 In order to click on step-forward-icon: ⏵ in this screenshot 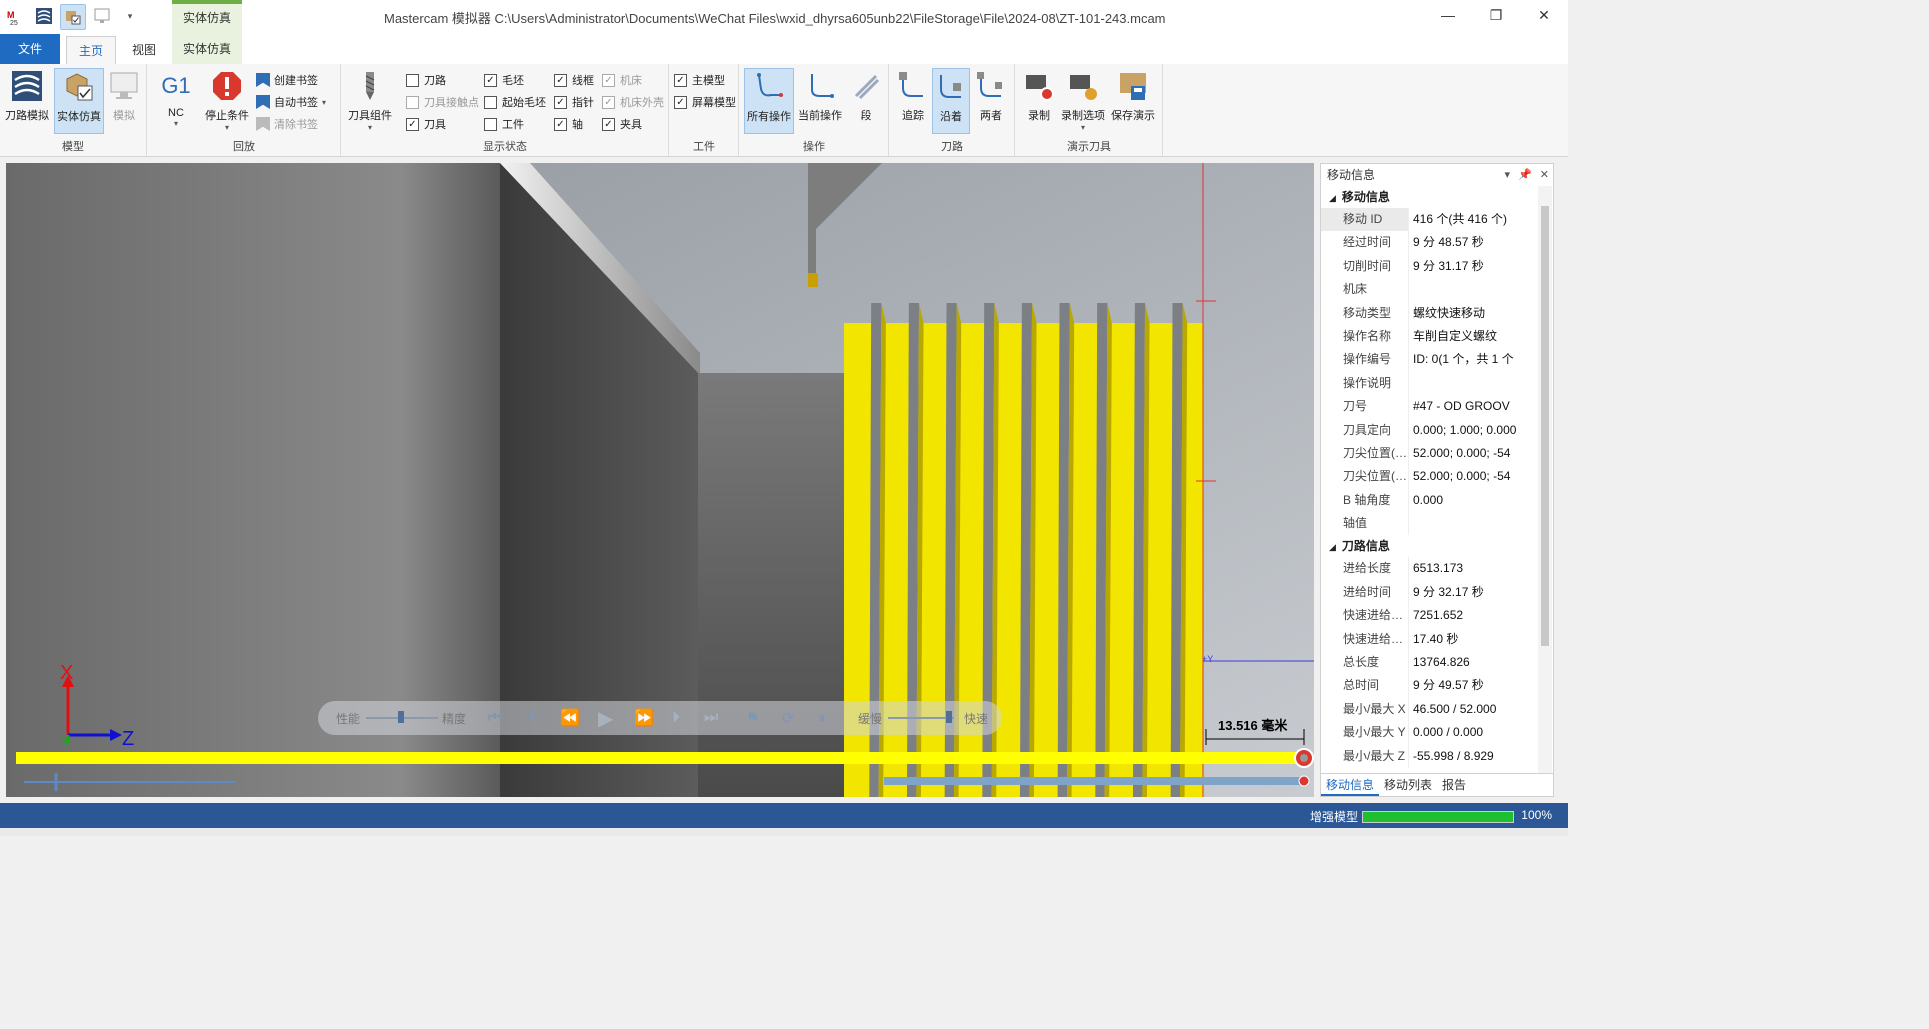, I will do `click(676, 718)`.